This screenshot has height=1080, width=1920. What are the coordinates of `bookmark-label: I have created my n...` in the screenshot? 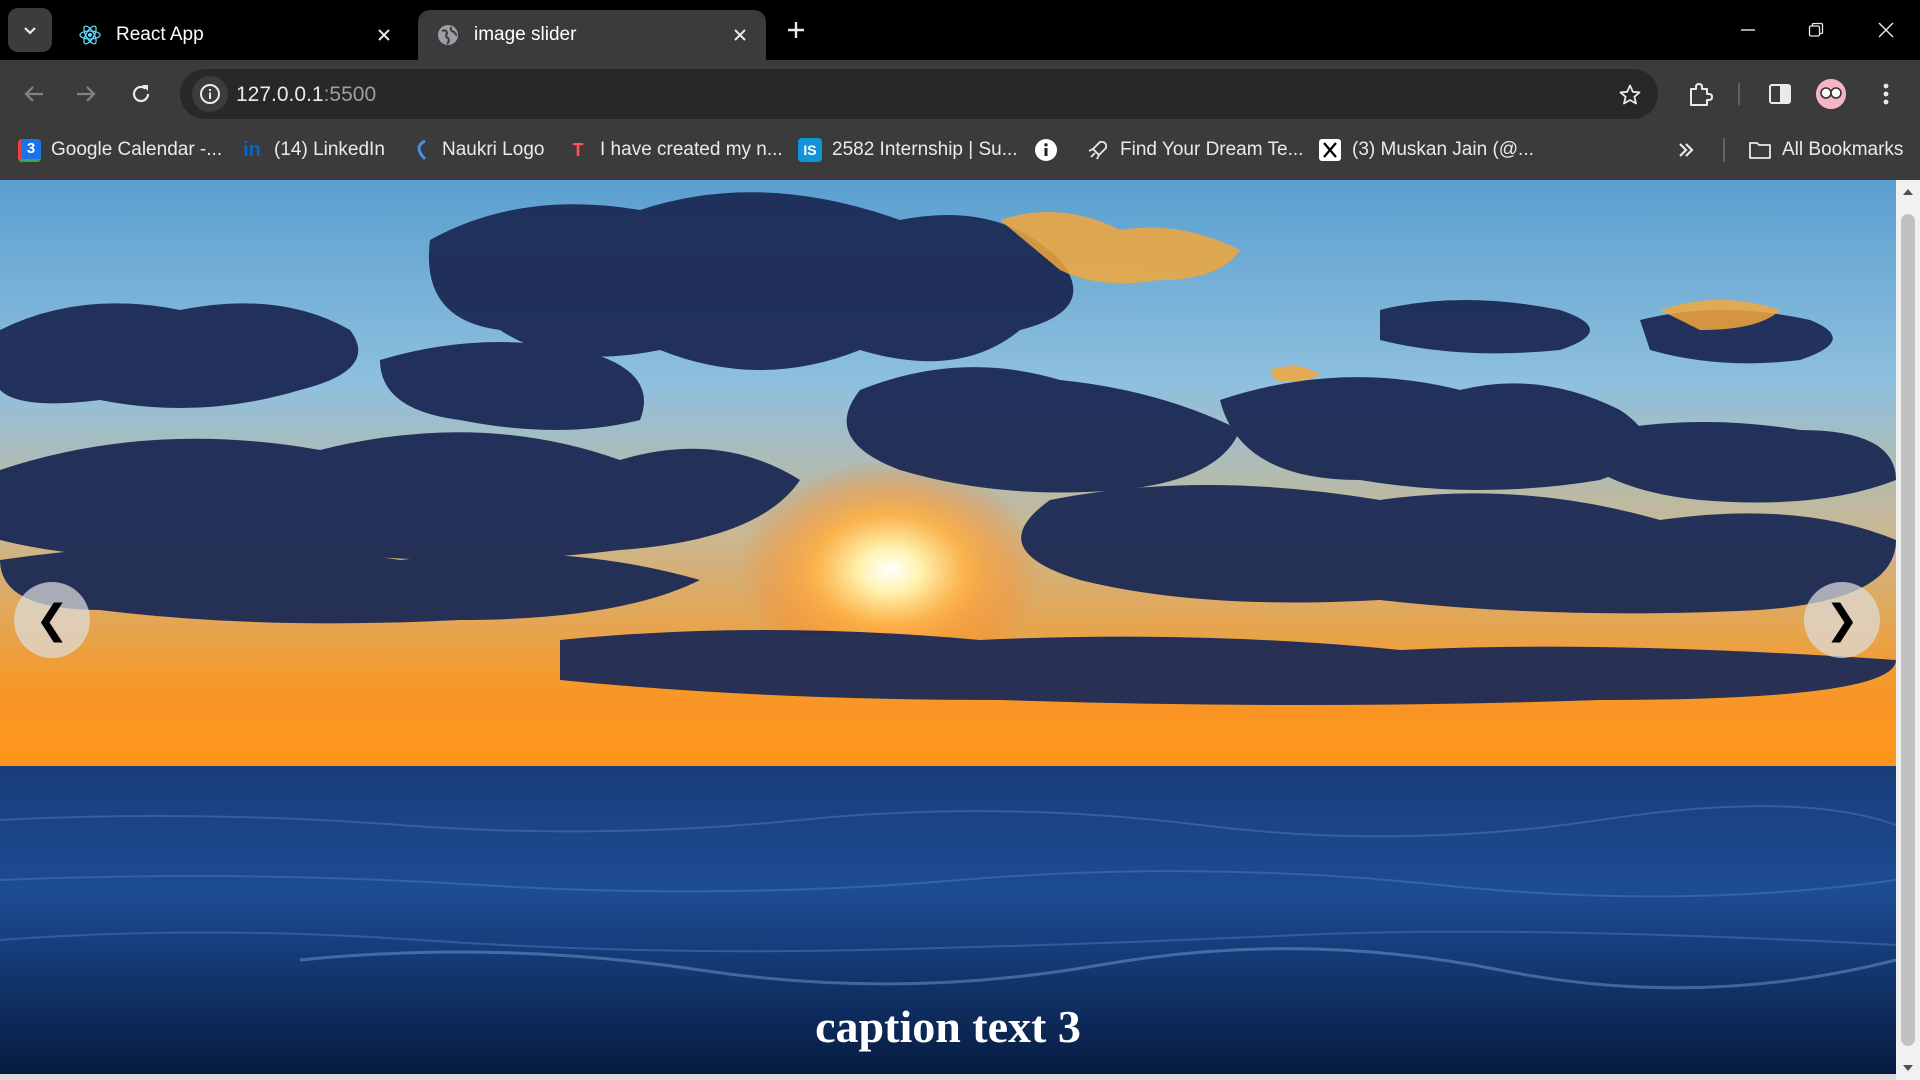 It's located at (691, 149).